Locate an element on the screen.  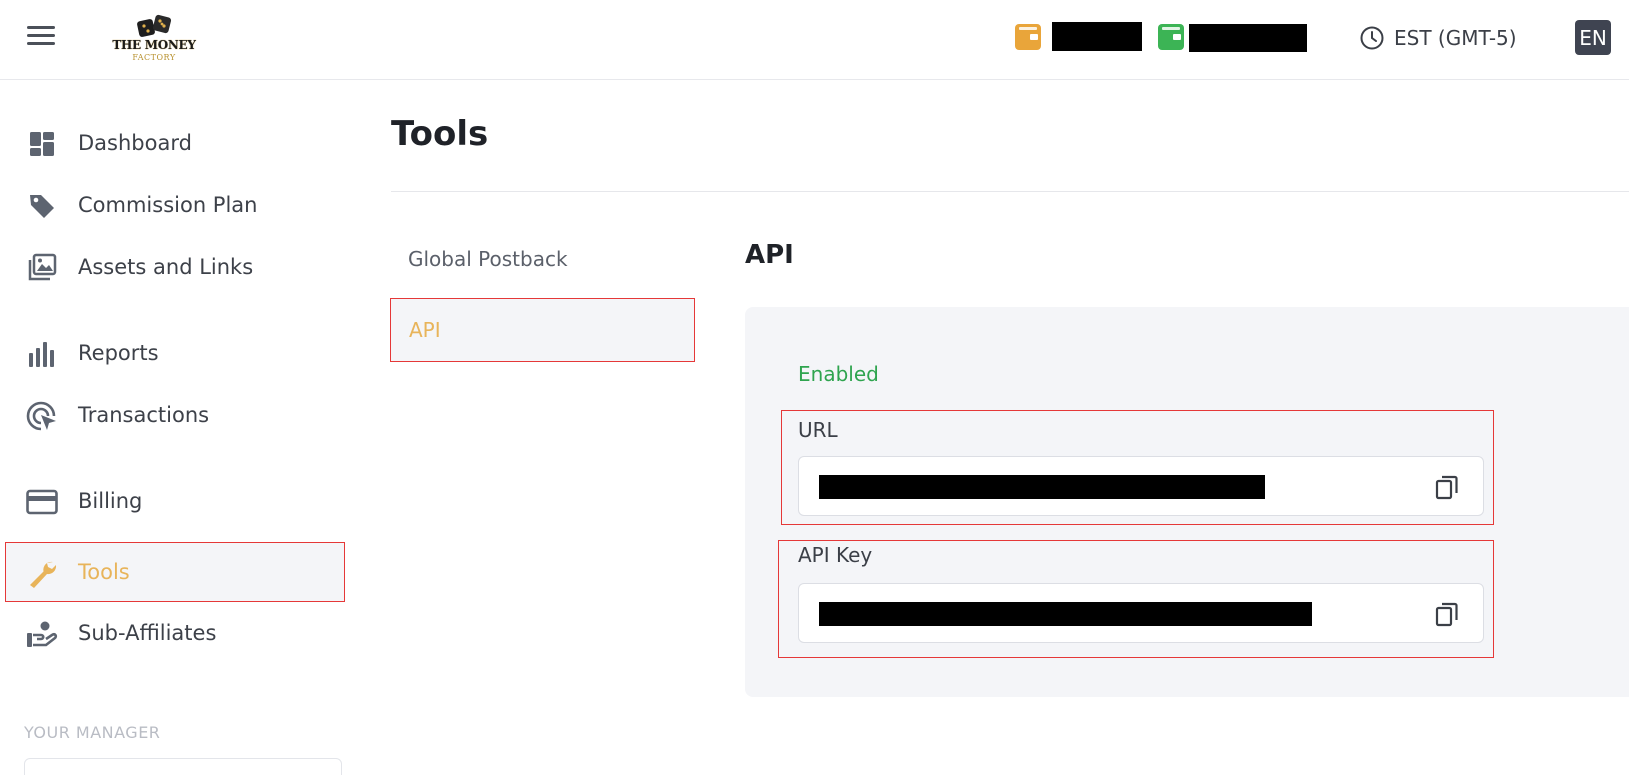
images-icon is located at coordinates (42, 268).